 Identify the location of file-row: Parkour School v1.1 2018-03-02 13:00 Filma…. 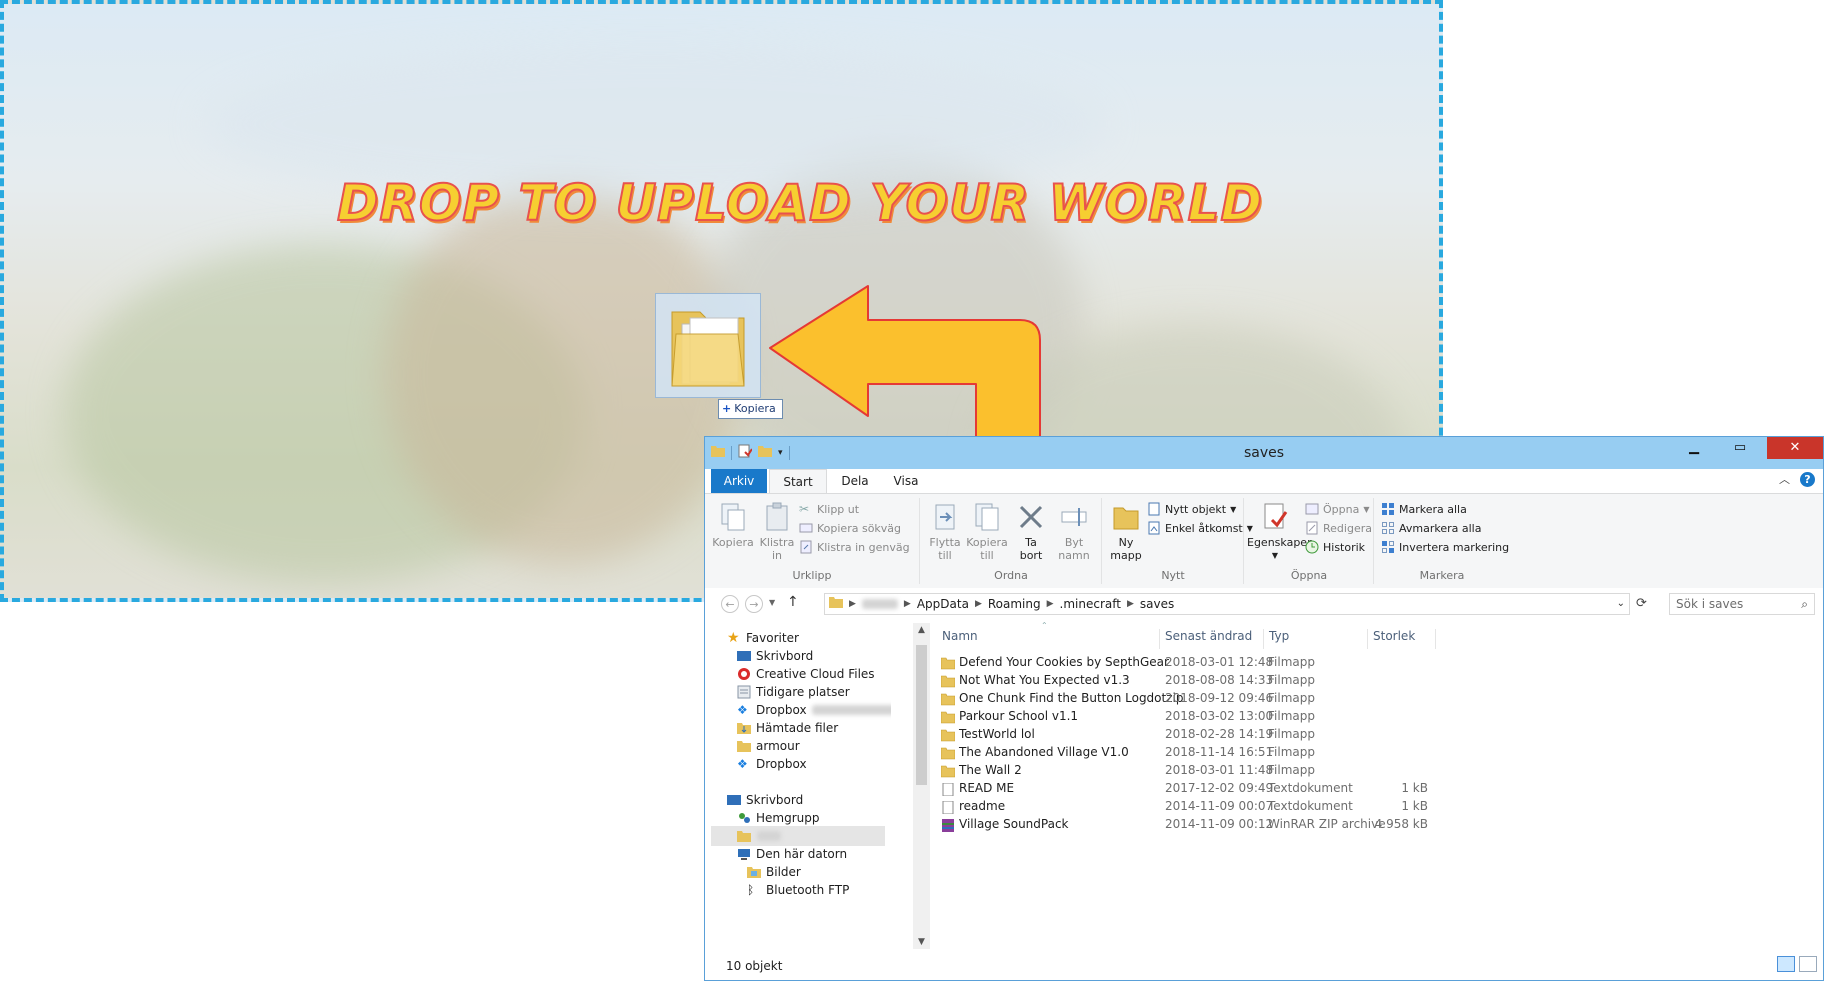
(1191, 717).